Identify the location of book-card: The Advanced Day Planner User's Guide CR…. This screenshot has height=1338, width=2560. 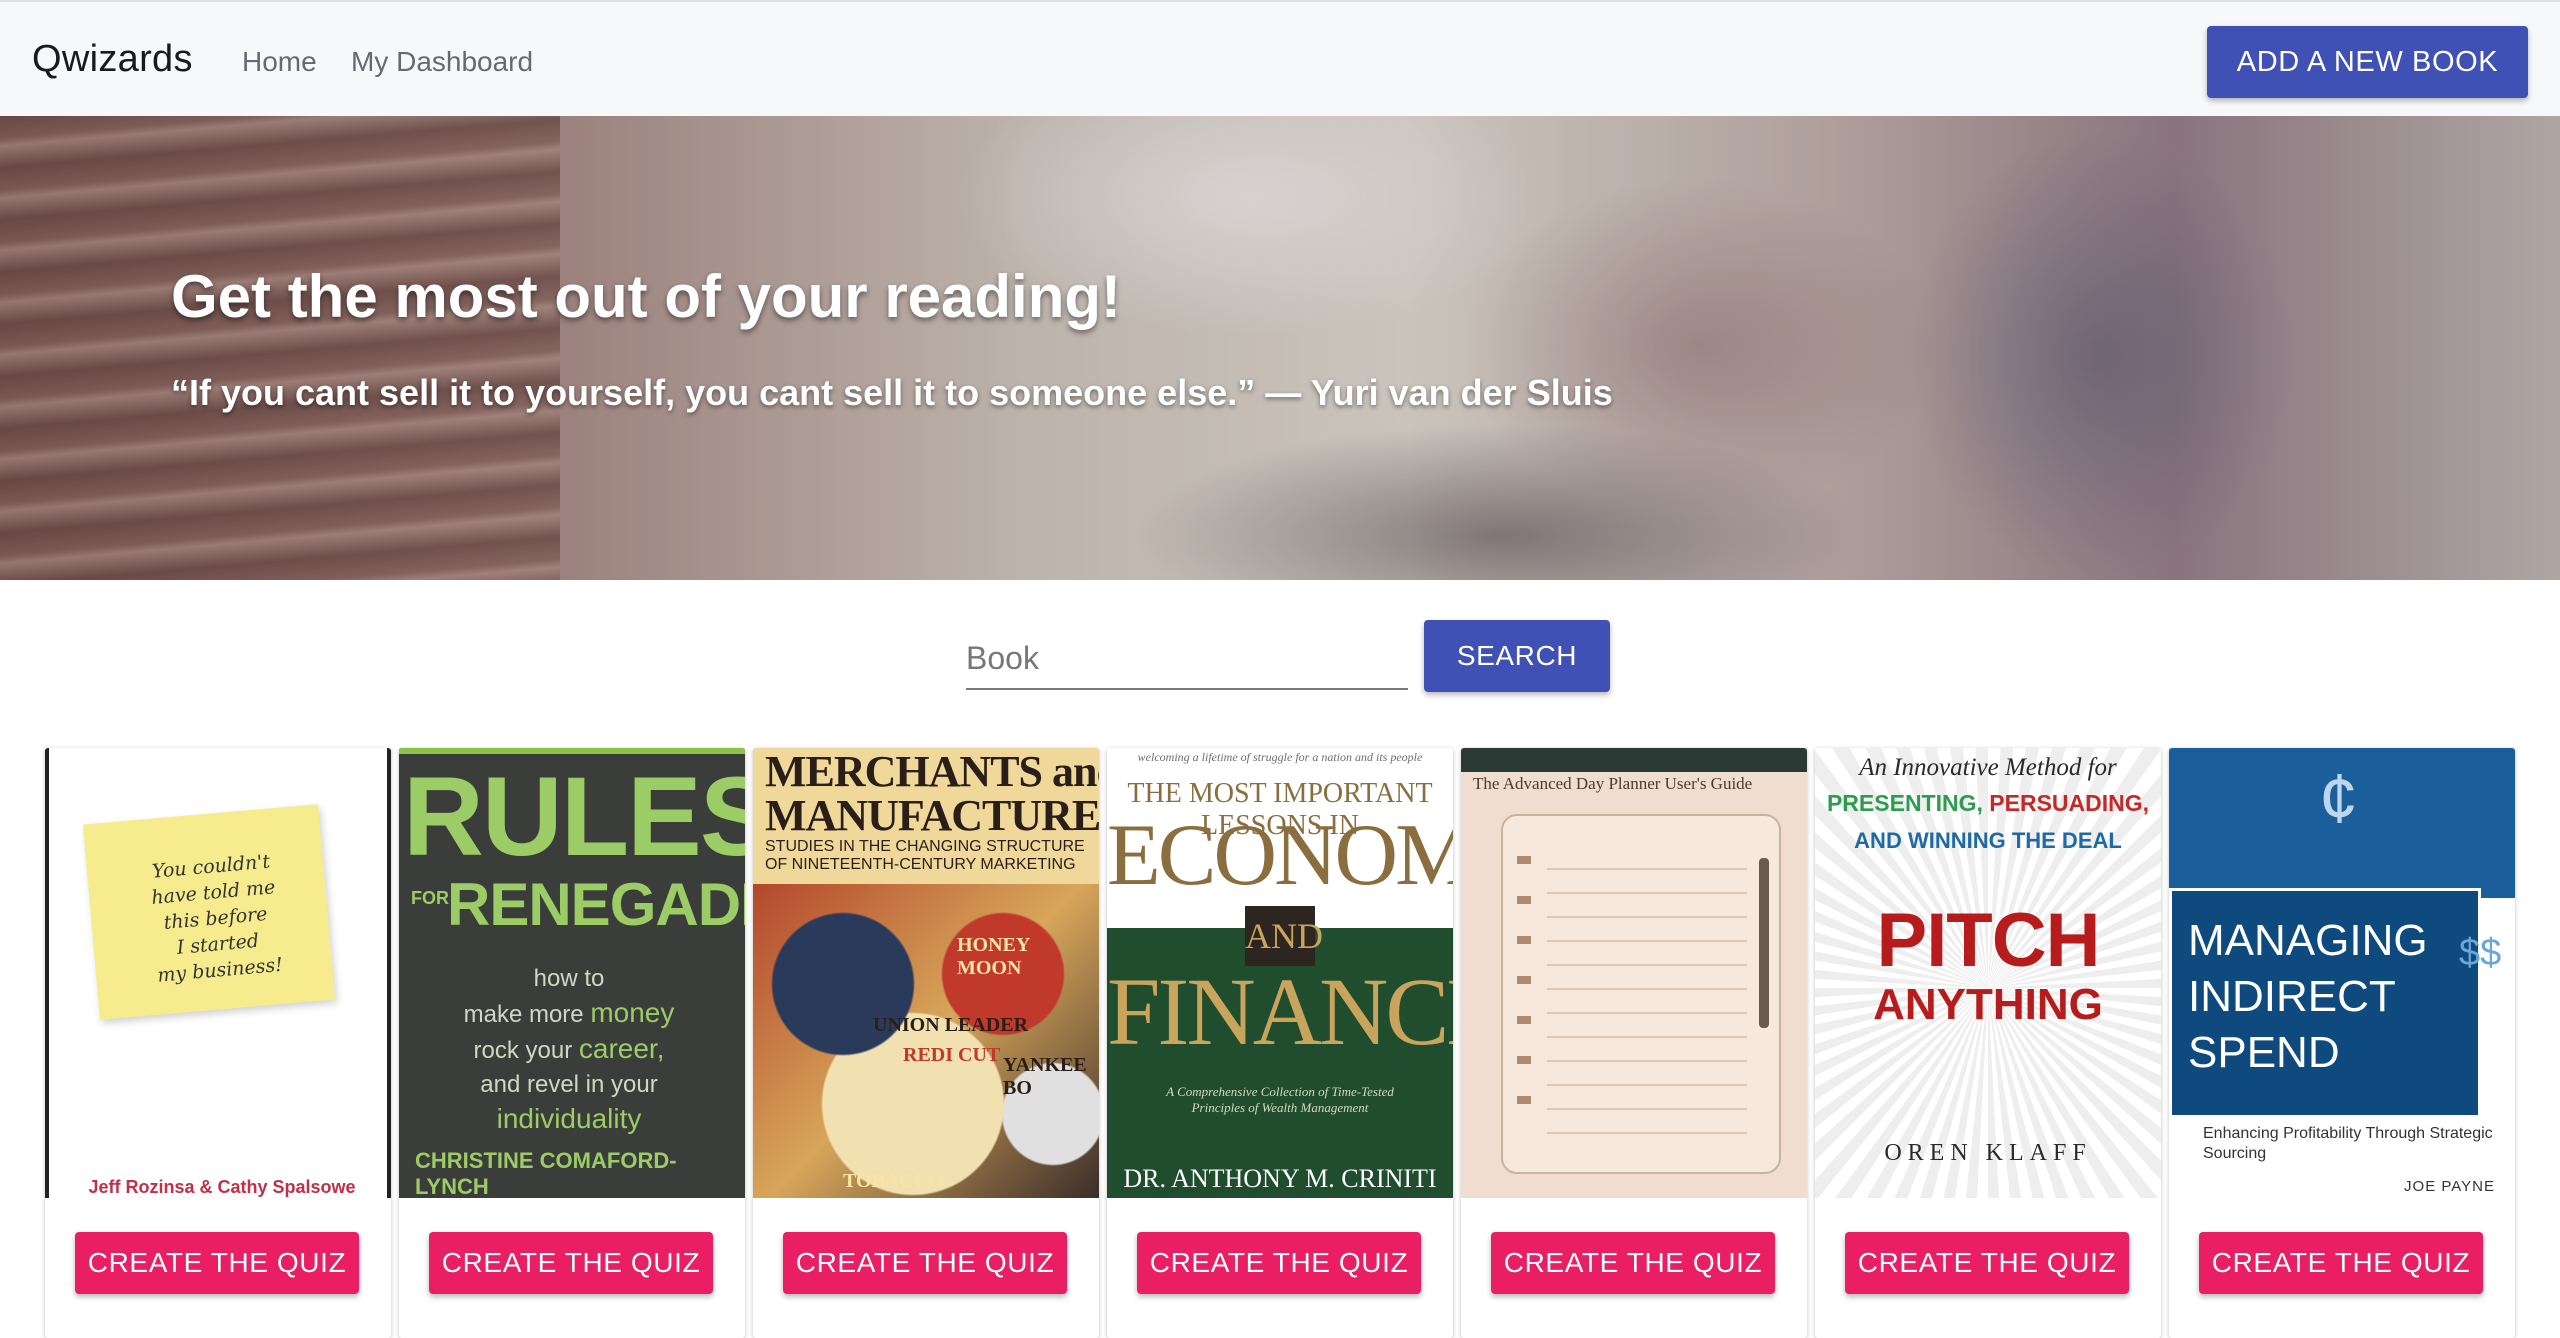
(1634, 1043).